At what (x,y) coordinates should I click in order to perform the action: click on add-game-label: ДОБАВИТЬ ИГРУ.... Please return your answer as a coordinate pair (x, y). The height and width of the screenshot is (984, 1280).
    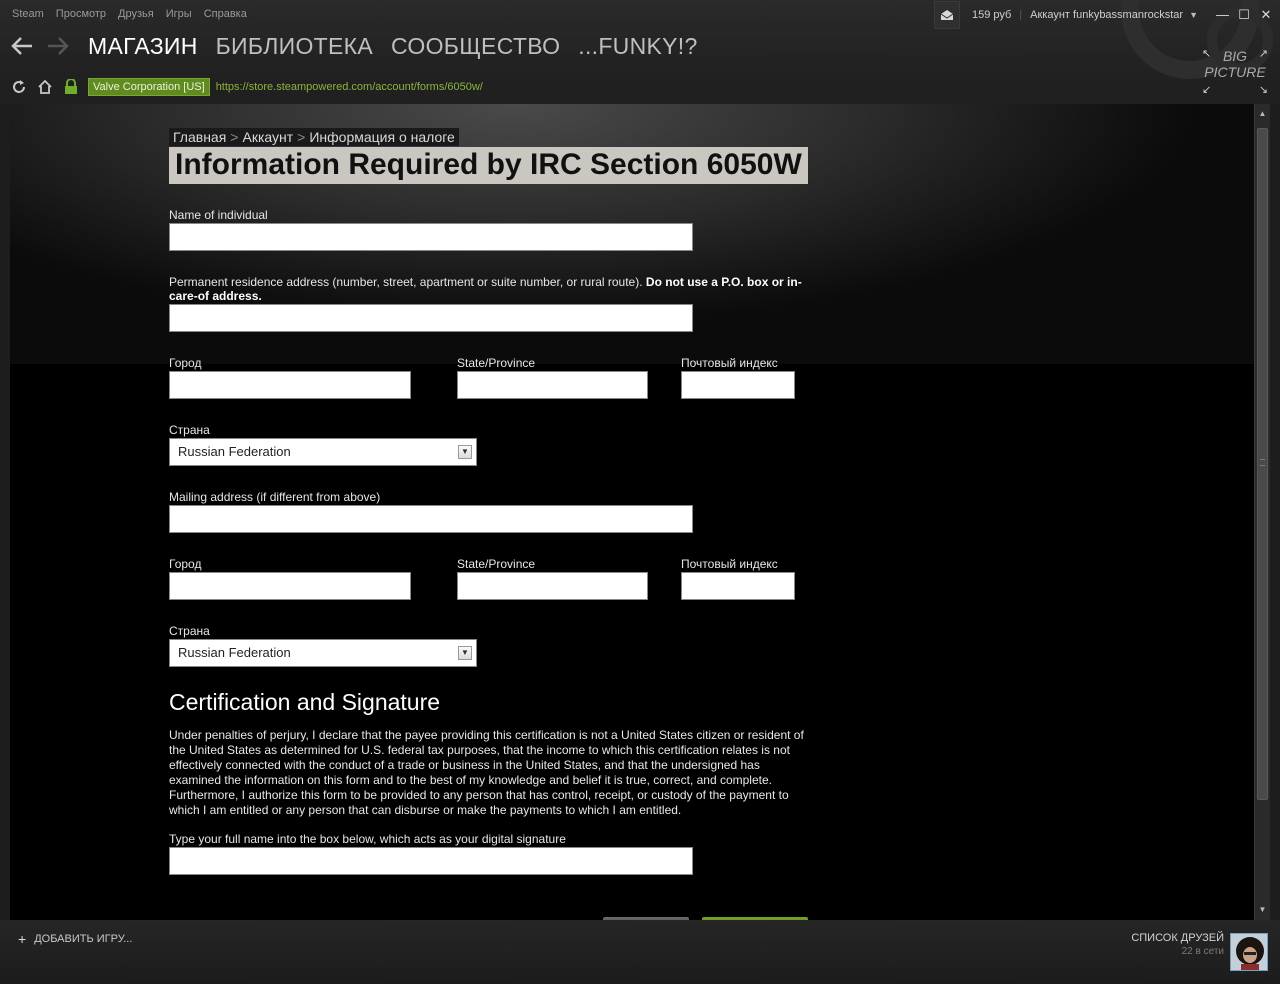
    Looking at the image, I should click on (83, 939).